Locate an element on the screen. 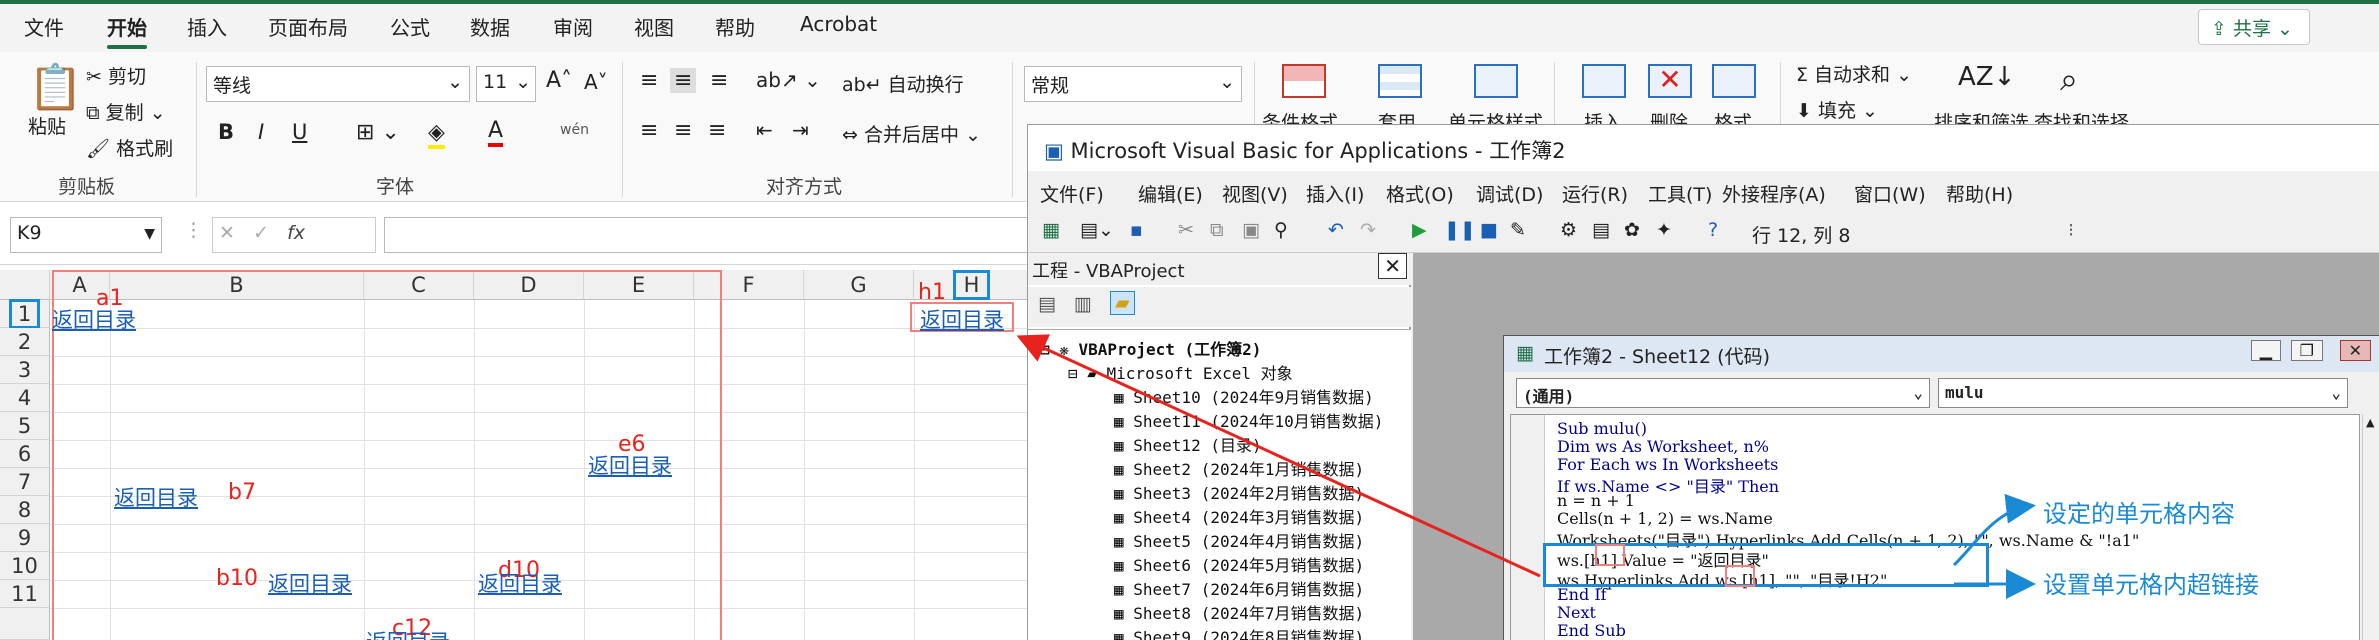 The height and width of the screenshot is (640, 2379). red-arrow is located at coordinates (1278, 456).